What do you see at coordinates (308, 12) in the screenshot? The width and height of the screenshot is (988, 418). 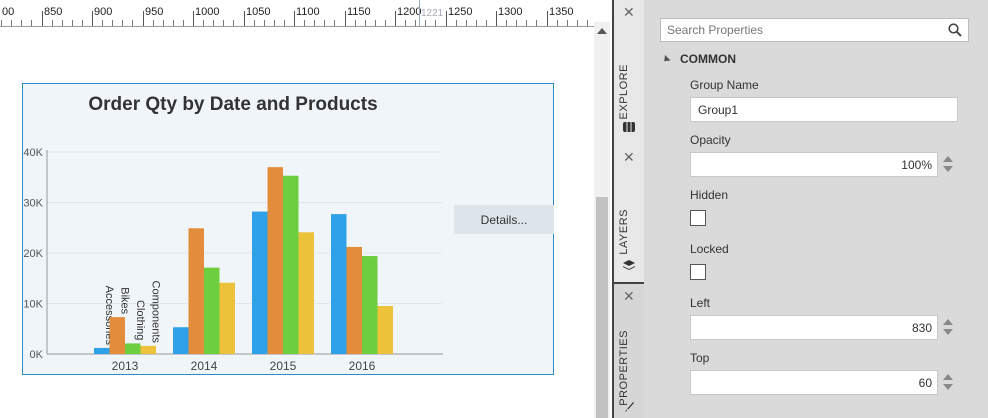 I see `ruler-label: 1100` at bounding box center [308, 12].